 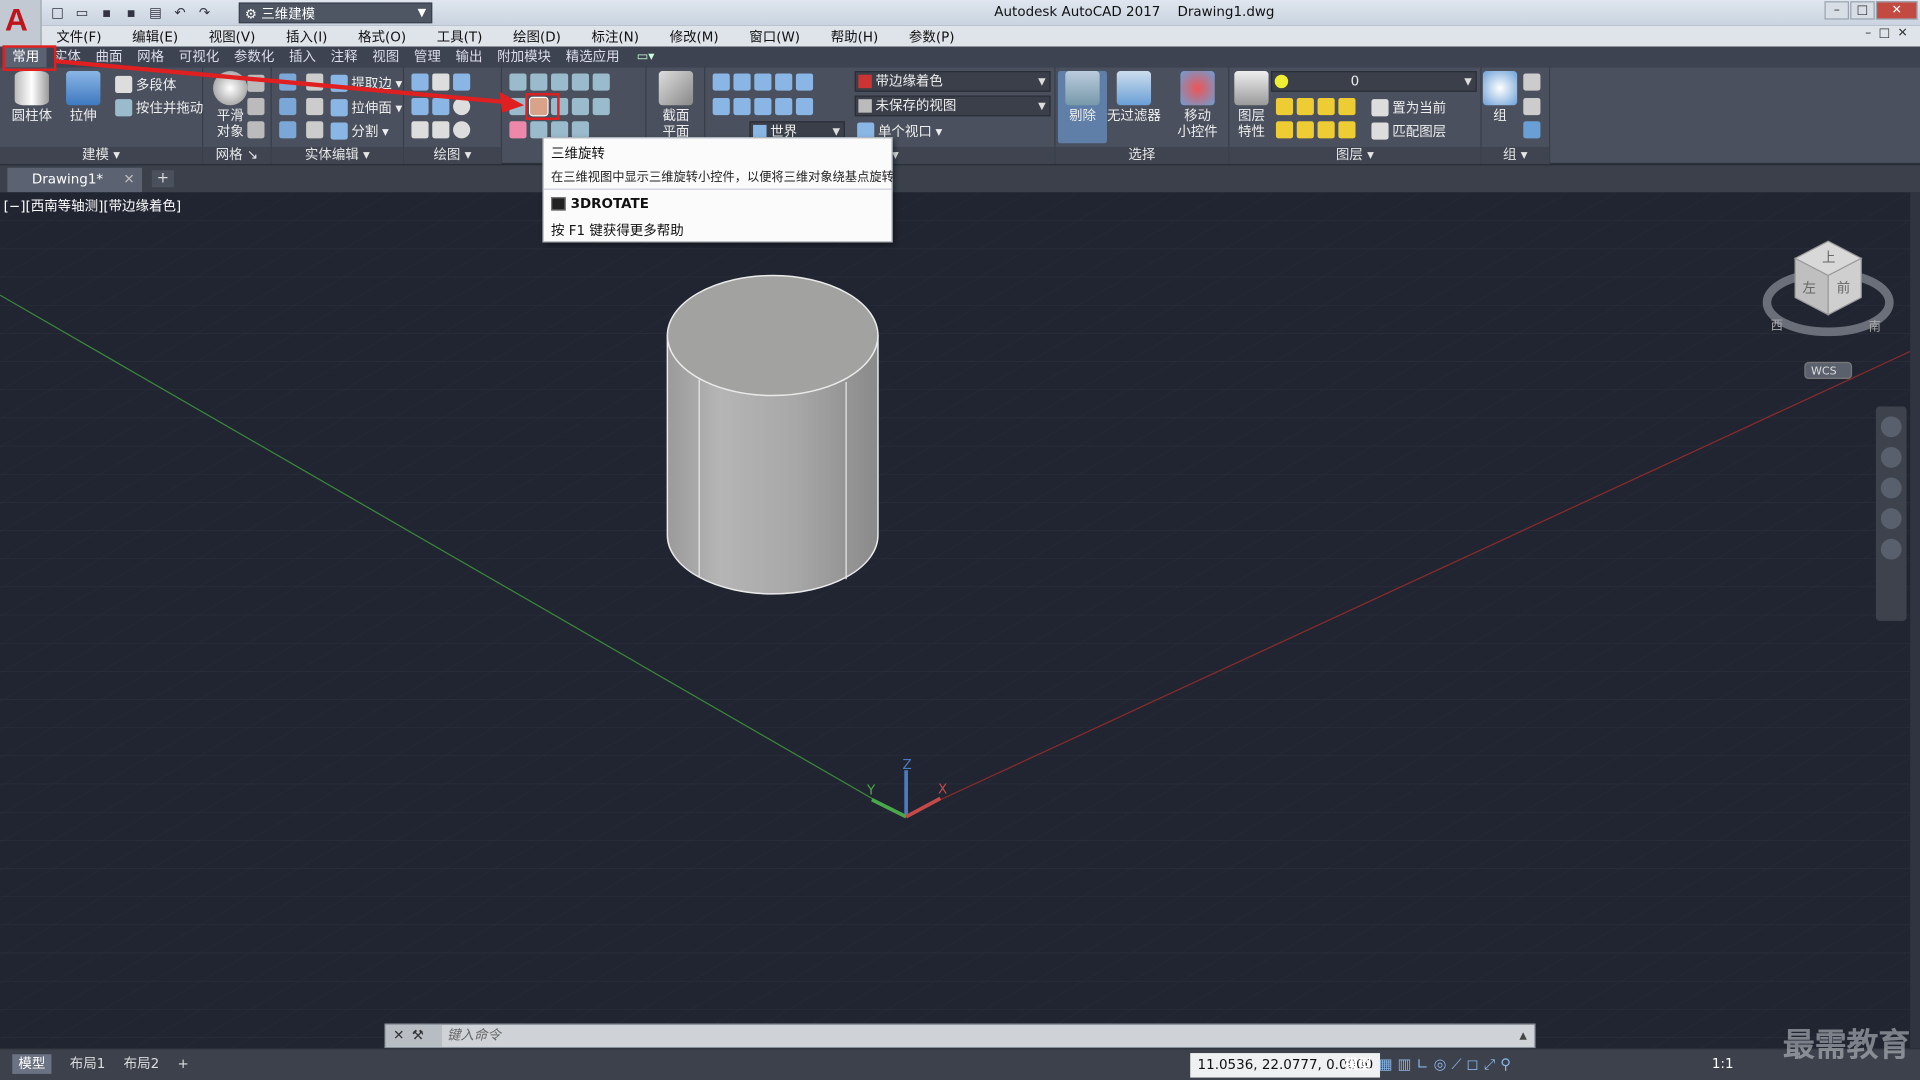 I want to click on undo-icon: ↶, so click(x=180, y=12).